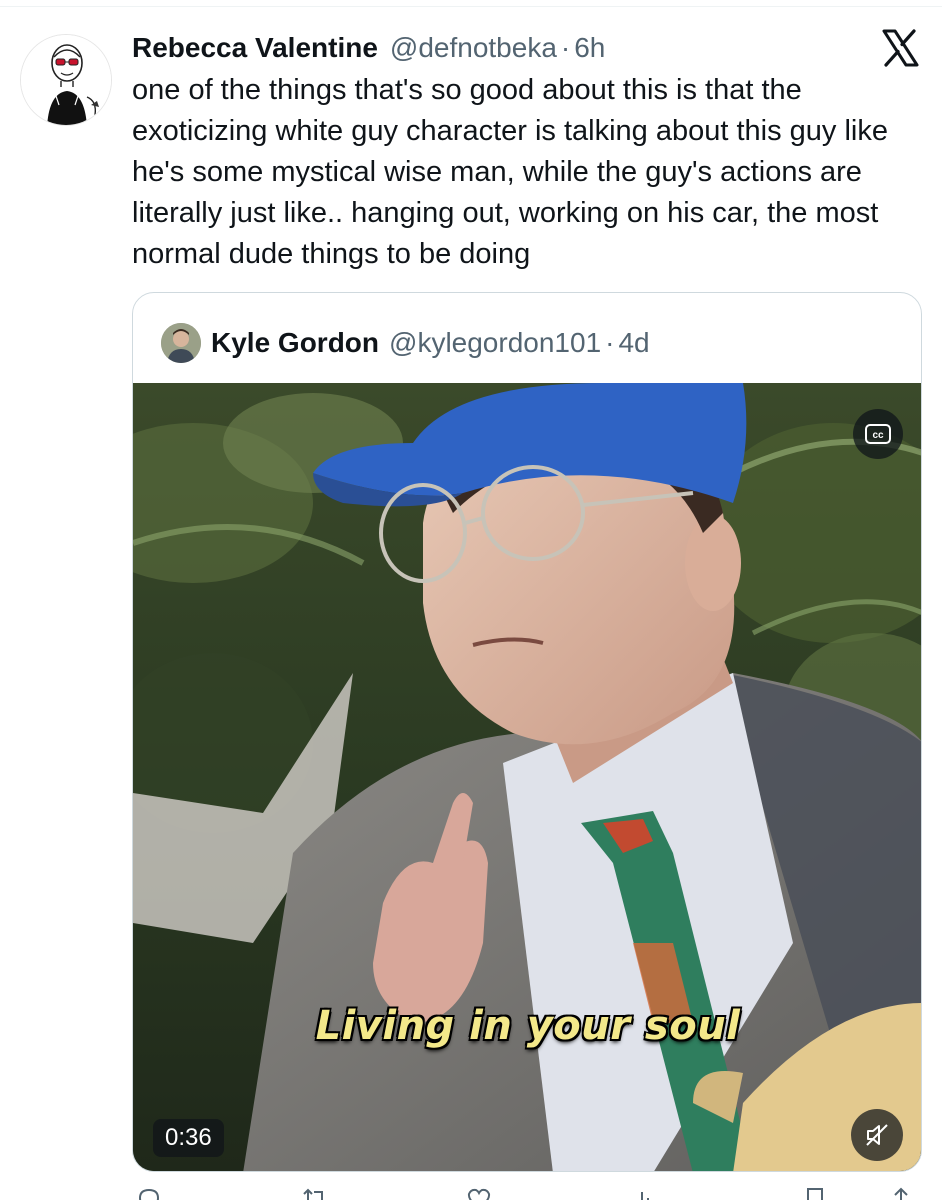 This screenshot has width=942, height=1200. I want to click on share-icon, so click(901, 1193).